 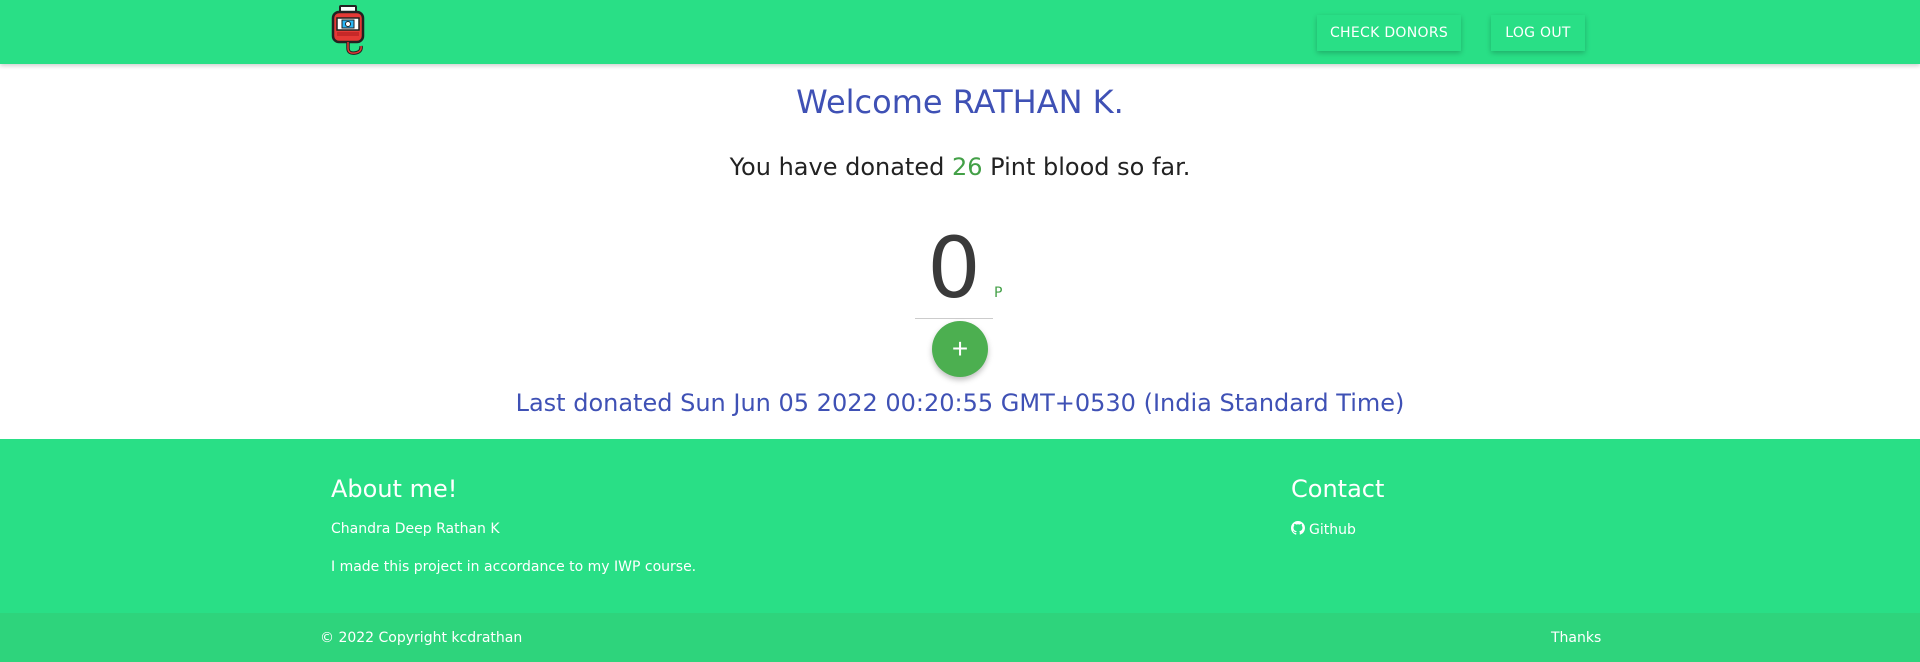 What do you see at coordinates (350, 30) in the screenshot?
I see `blood-bag-icon` at bounding box center [350, 30].